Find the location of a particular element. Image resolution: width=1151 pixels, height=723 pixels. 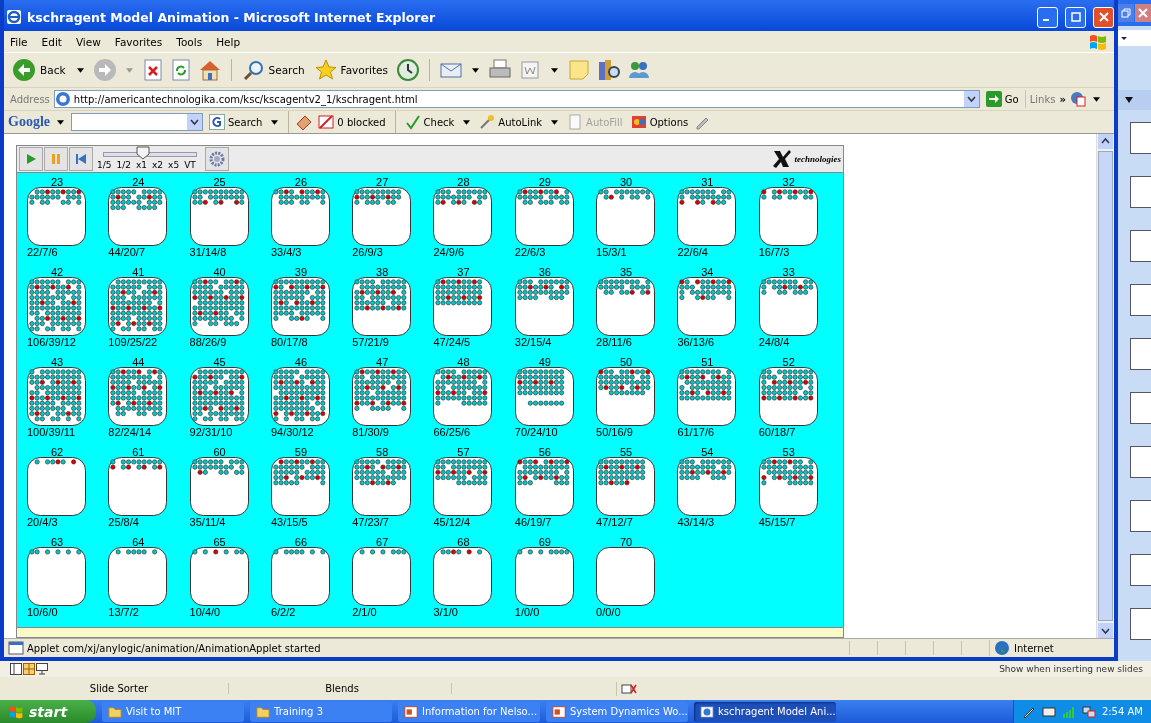

cell-reading: 57/21/9 is located at coordinates (371, 342).